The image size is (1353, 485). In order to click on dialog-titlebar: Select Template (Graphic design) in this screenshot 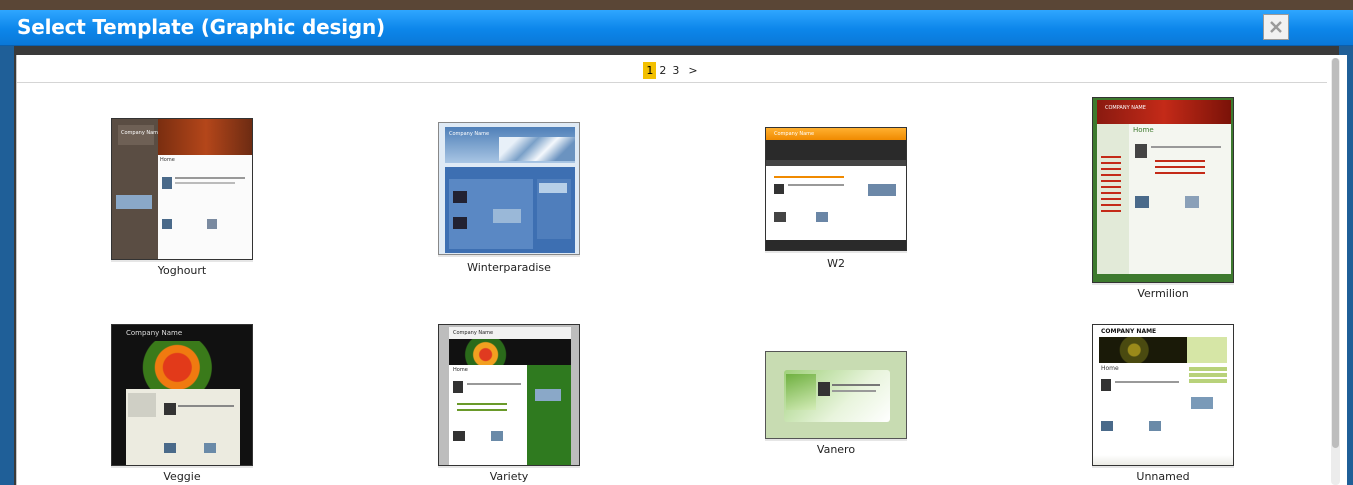, I will do `click(676, 28)`.